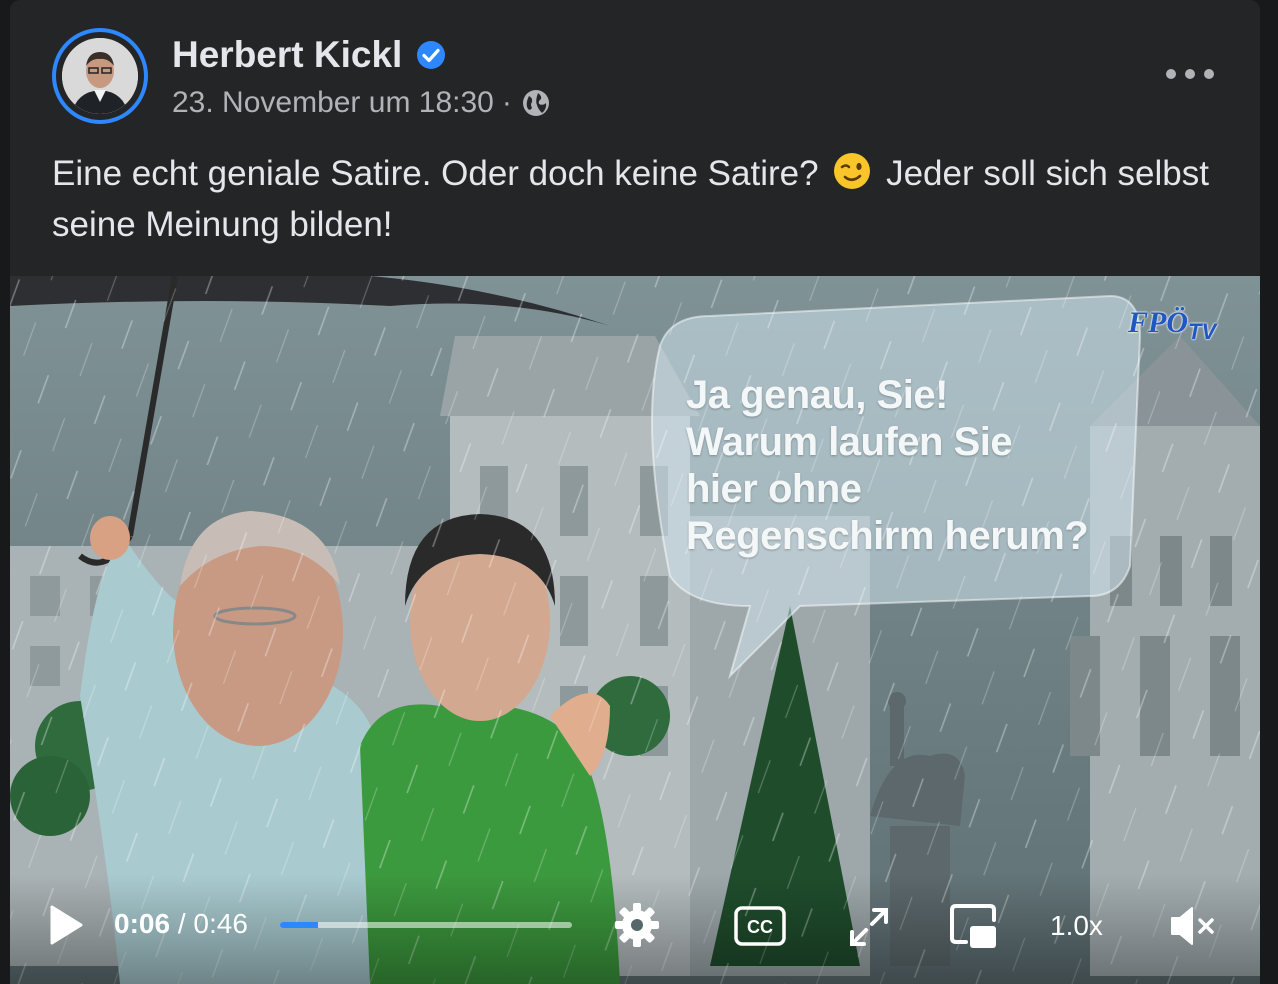  I want to click on current-time: 0:06, so click(142, 923).